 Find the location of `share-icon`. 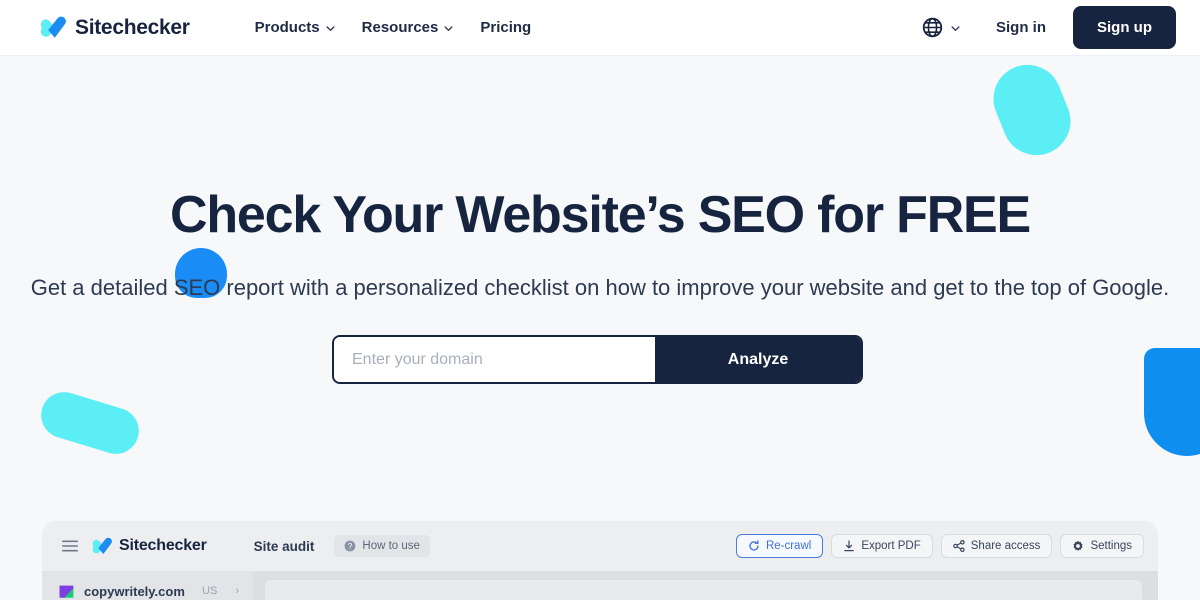

share-icon is located at coordinates (958, 546).